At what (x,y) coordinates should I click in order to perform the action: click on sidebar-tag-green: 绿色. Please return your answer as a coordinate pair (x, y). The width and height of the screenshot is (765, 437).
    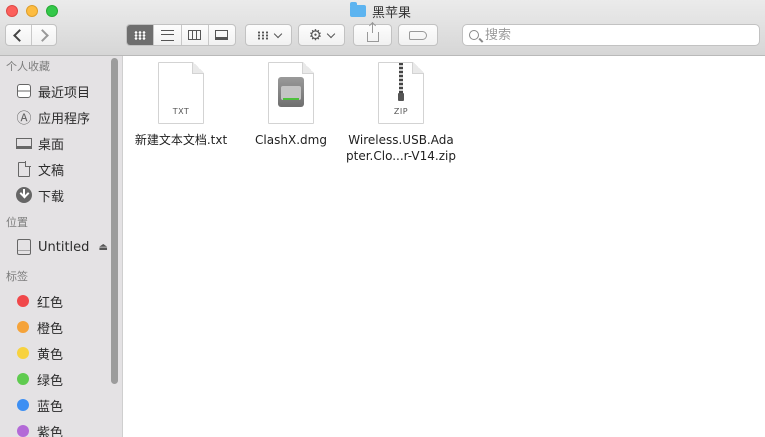
    Looking at the image, I should click on (61, 379).